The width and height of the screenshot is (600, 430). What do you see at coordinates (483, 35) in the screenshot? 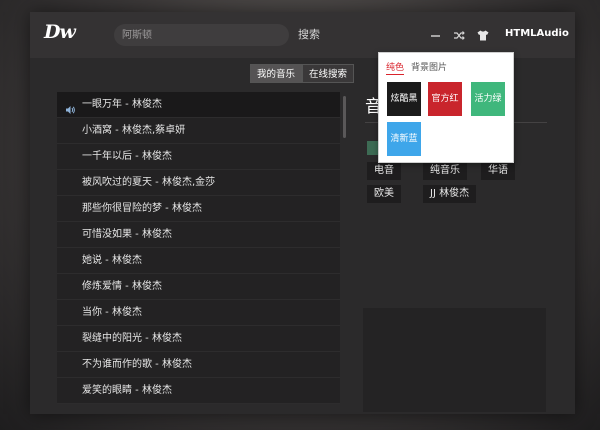
I see `skin-shirt-icon` at bounding box center [483, 35].